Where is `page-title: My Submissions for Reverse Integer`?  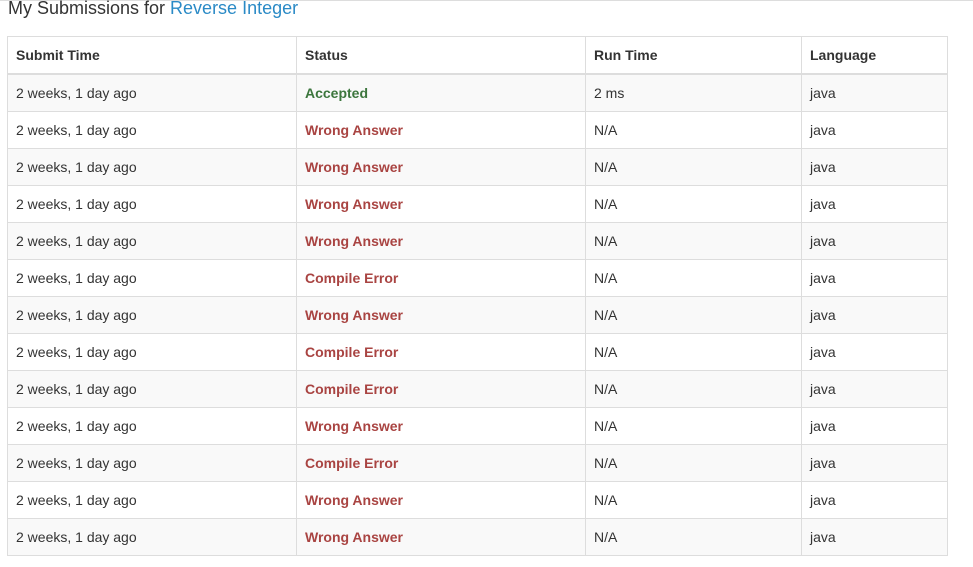
page-title: My Submissions for Reverse Integer is located at coordinates (153, 10).